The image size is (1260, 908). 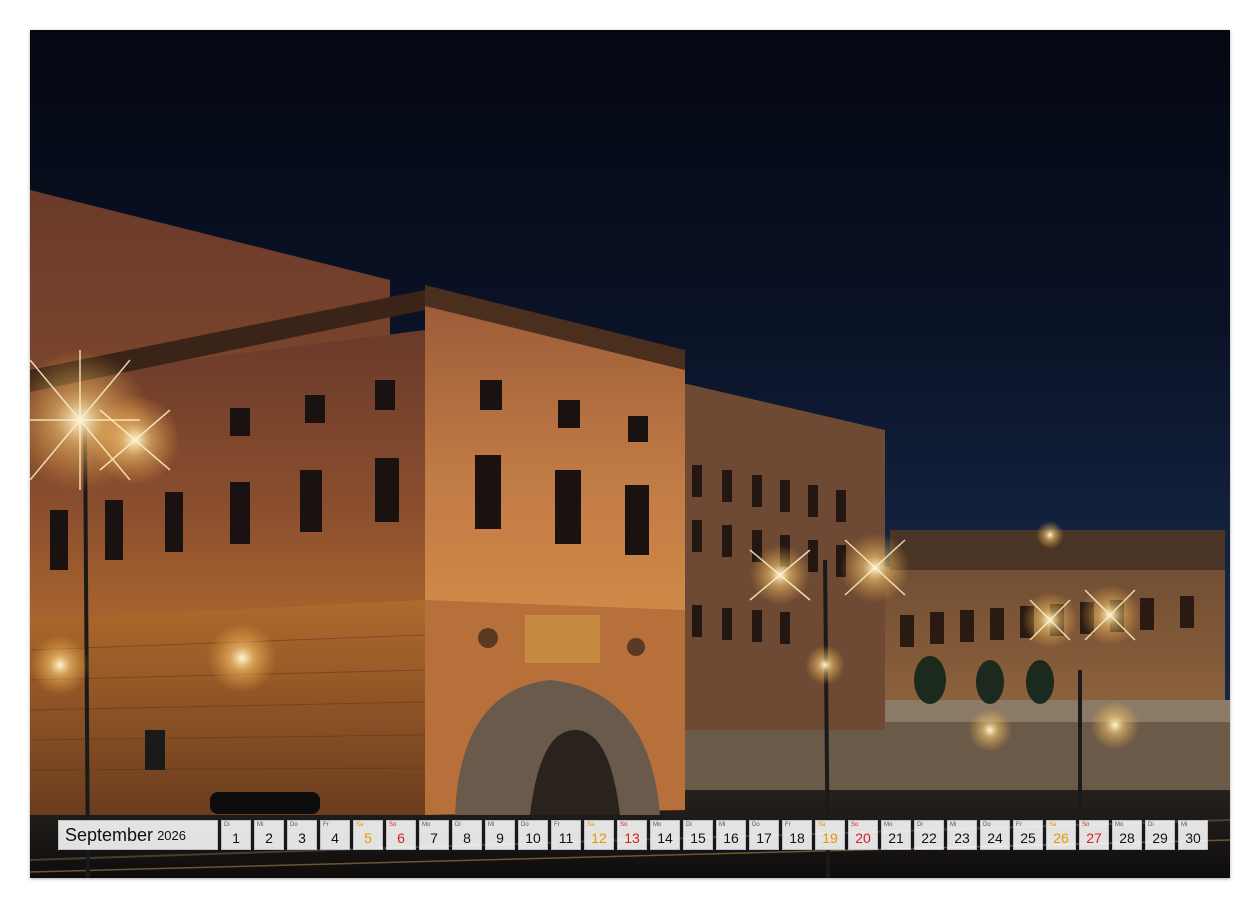 I want to click on calendar-day: Di 29, so click(x=1160, y=835).